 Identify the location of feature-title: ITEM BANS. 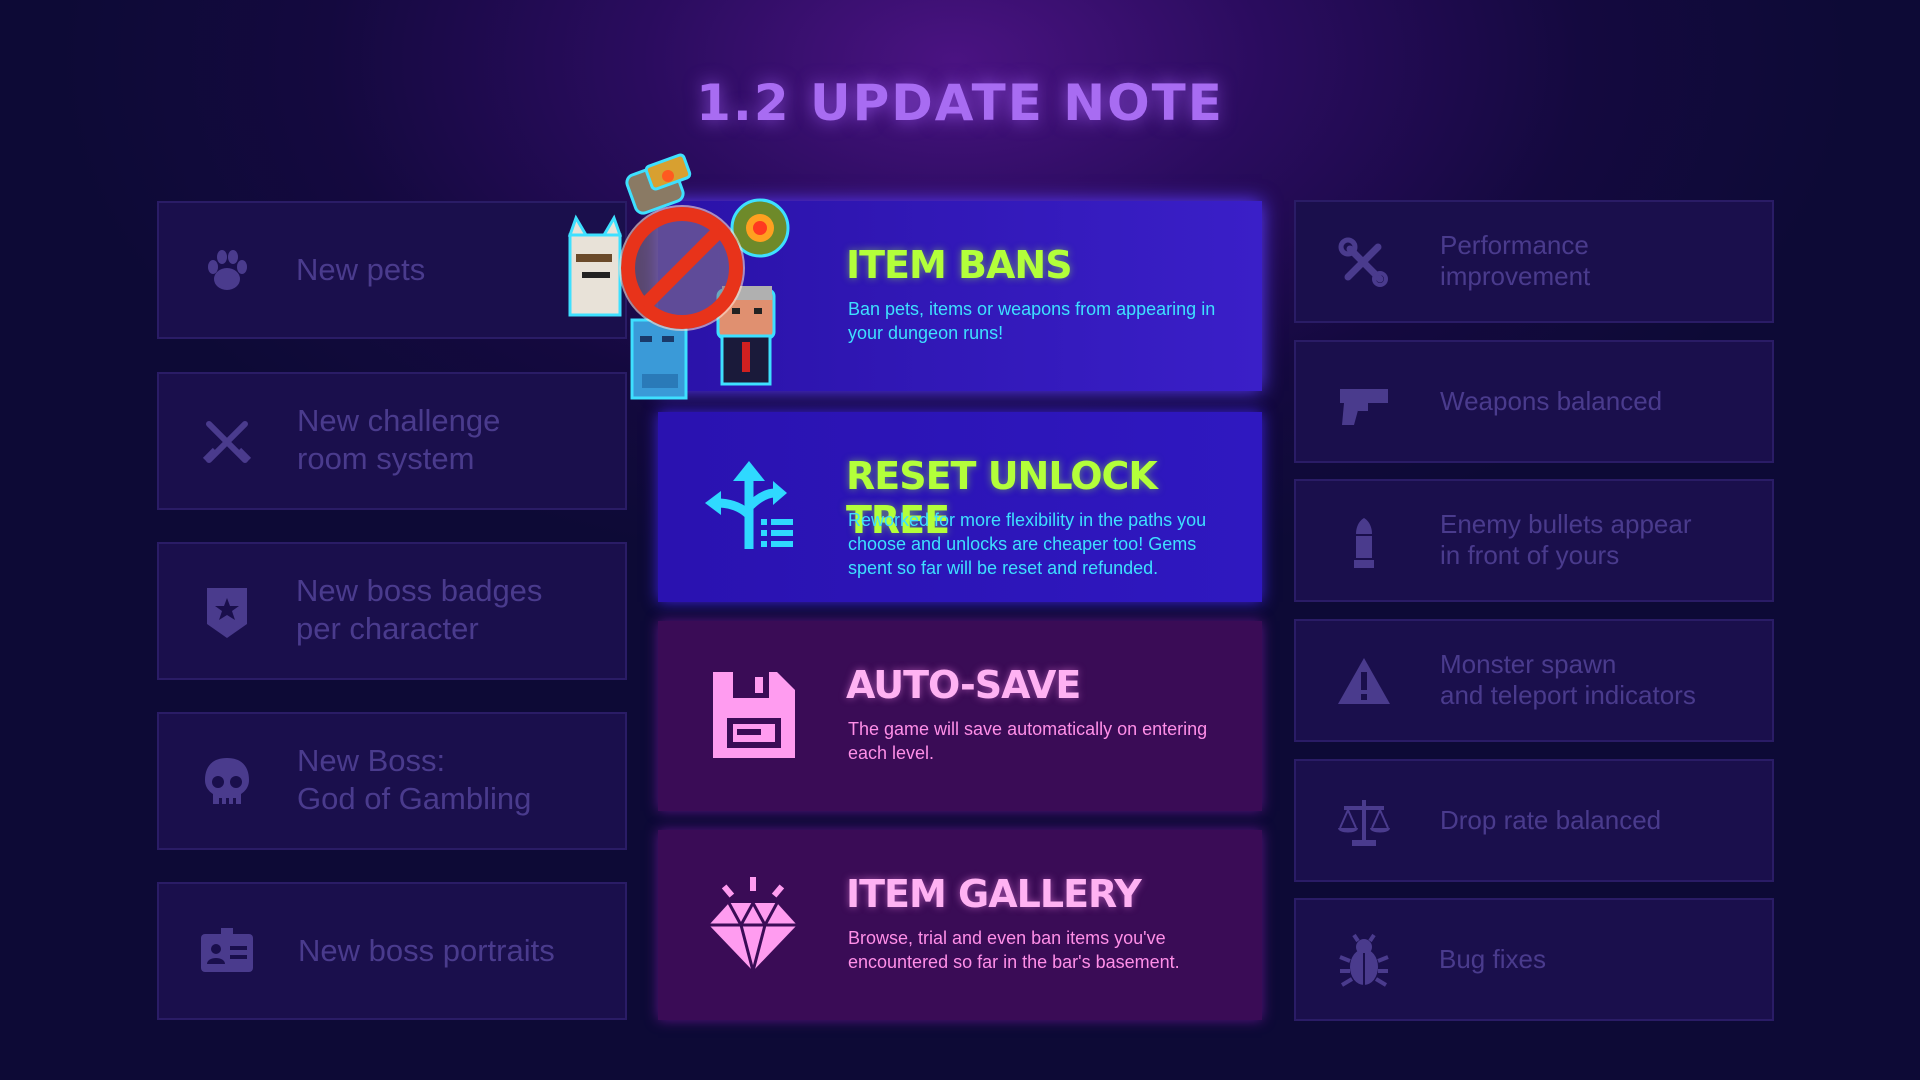
(959, 265).